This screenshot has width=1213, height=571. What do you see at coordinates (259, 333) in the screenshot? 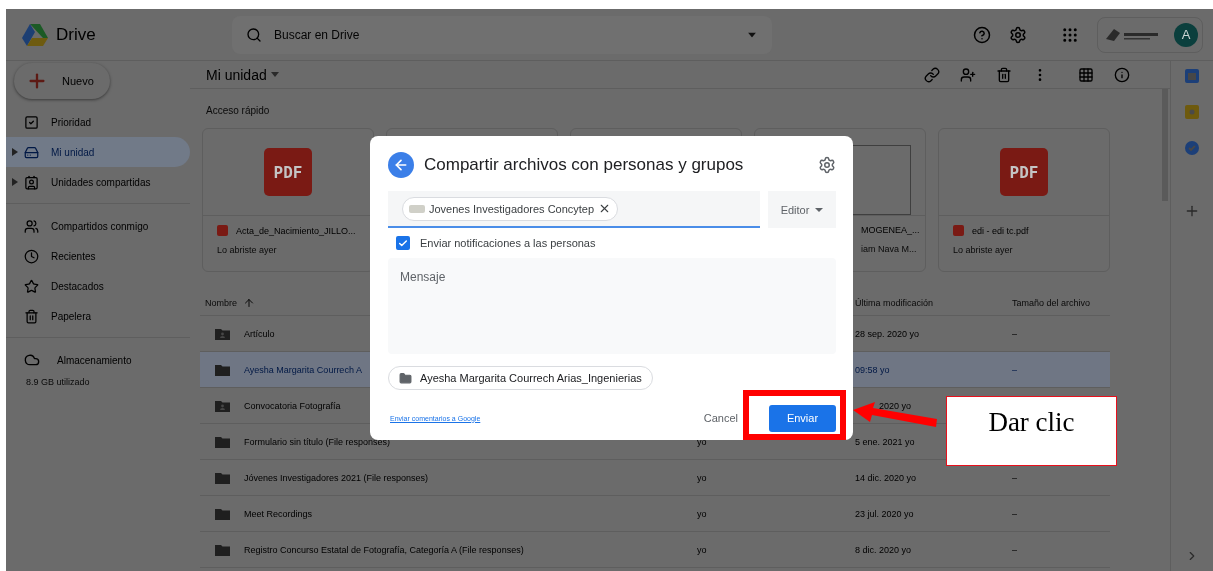
I see `file-name: Artículo` at bounding box center [259, 333].